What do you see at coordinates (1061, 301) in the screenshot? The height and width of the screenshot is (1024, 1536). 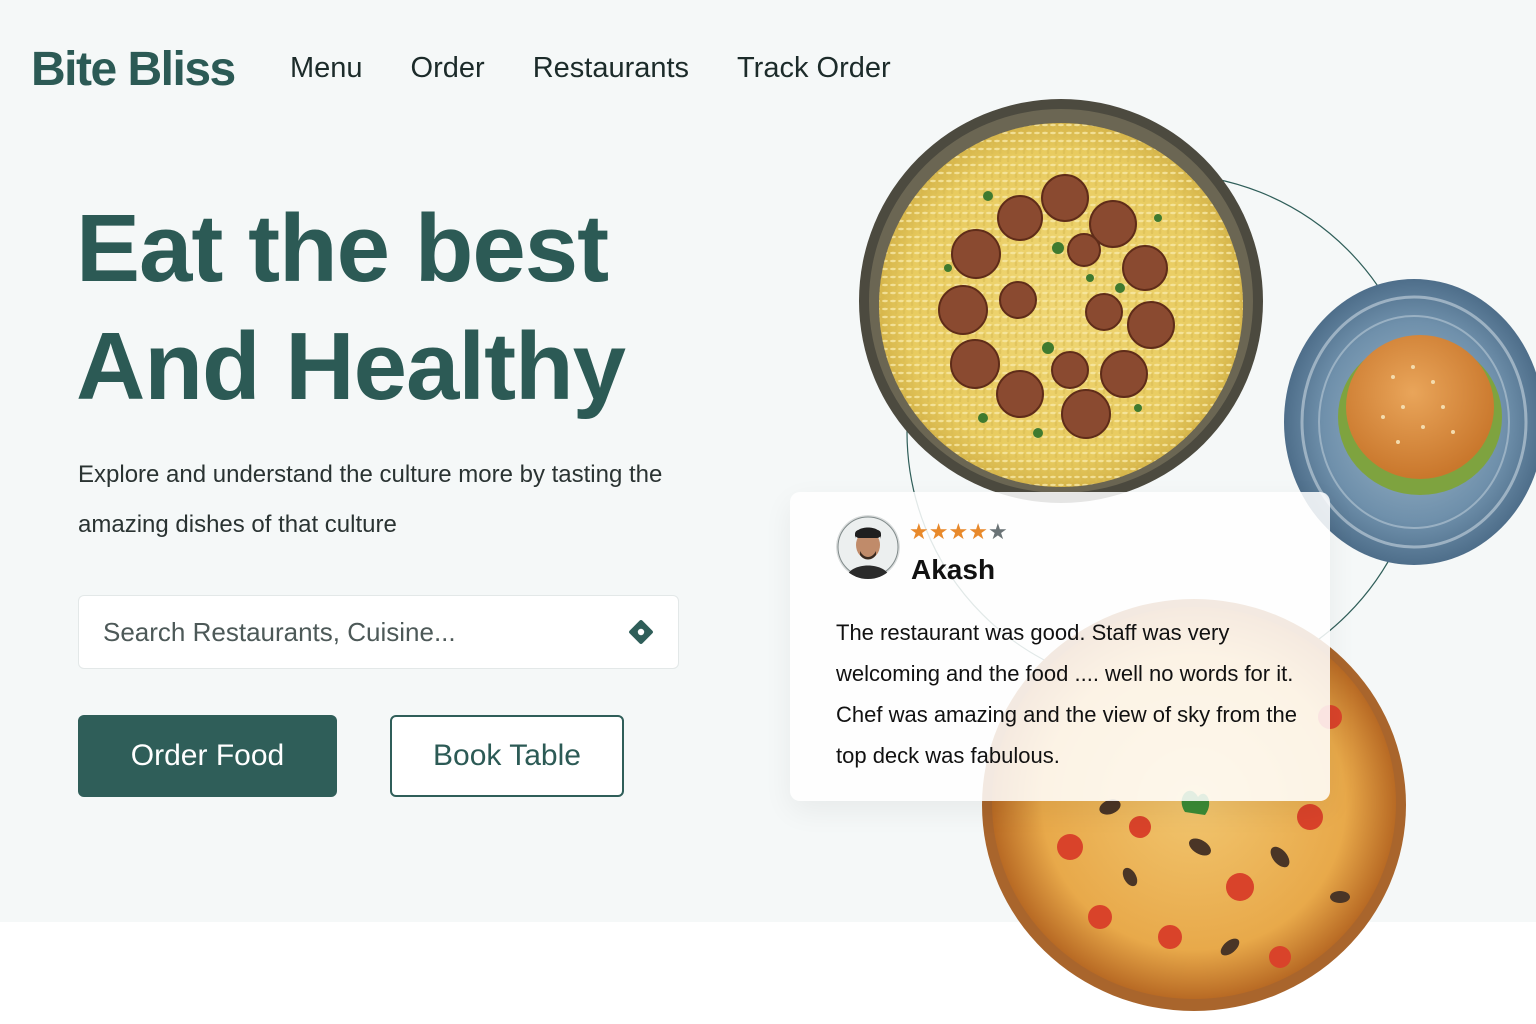 I see `rice-bowl-image` at bounding box center [1061, 301].